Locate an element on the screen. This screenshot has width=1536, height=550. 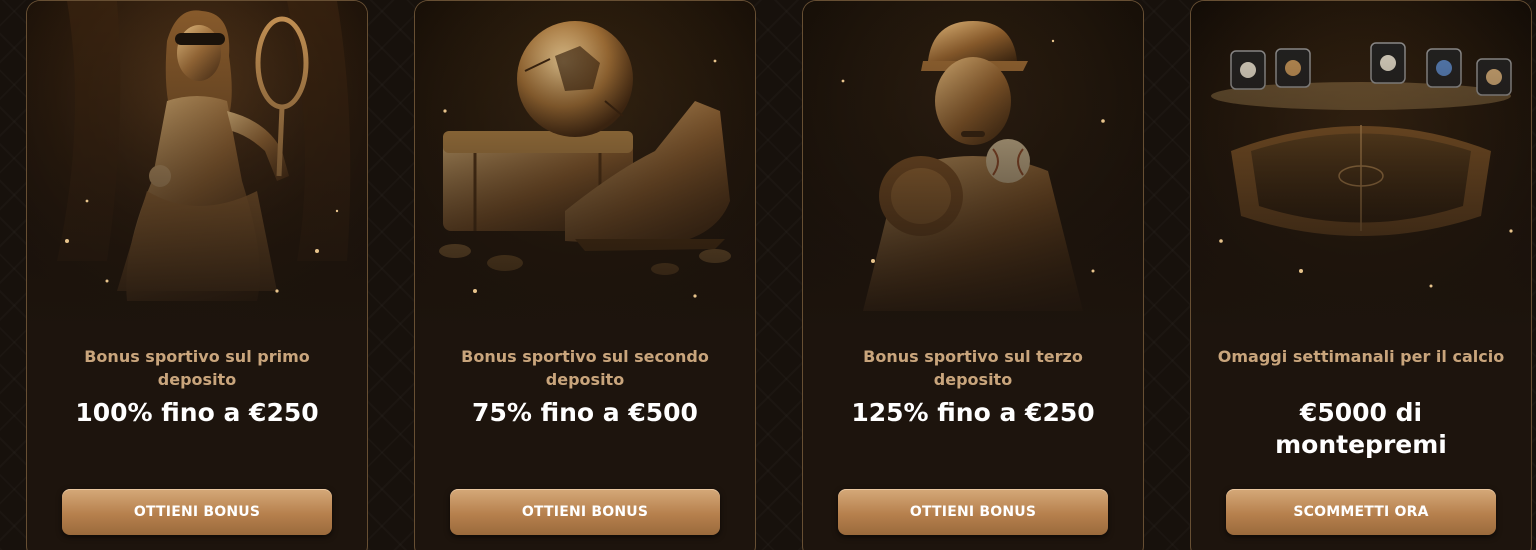
bet-now-button: SCOMMETTI ORA is located at coordinates (1361, 512).